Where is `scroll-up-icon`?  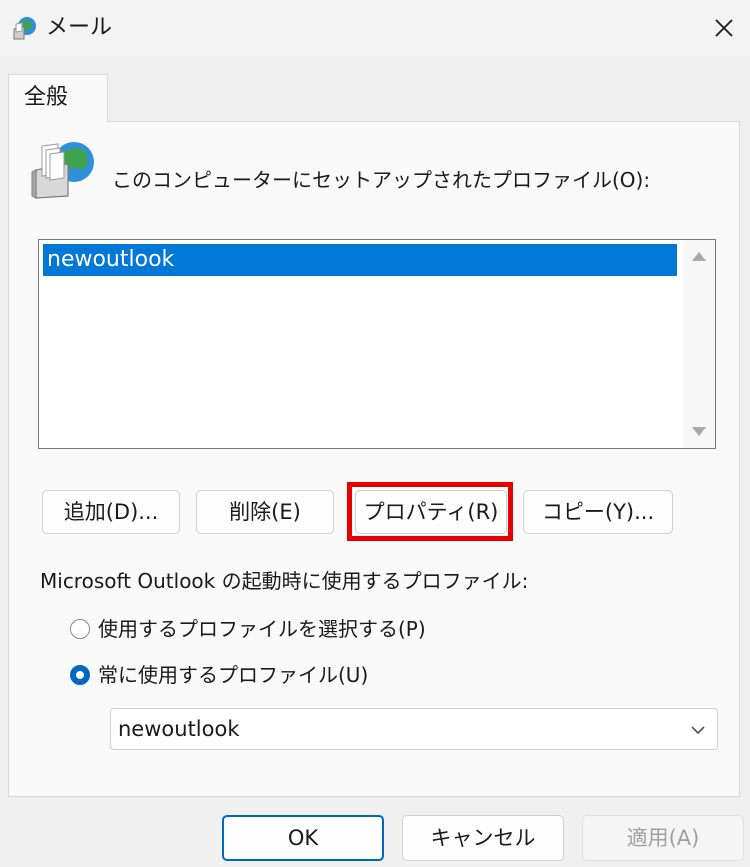 scroll-up-icon is located at coordinates (699, 256).